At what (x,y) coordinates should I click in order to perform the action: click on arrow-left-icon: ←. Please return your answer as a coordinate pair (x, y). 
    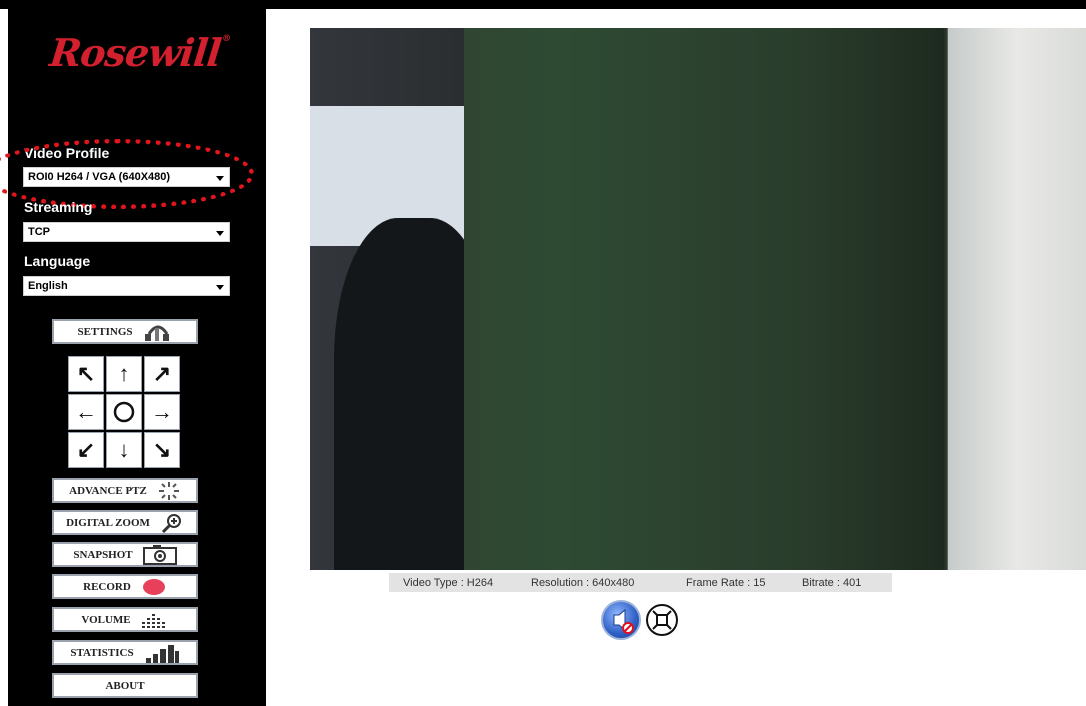
    Looking at the image, I should click on (86, 412).